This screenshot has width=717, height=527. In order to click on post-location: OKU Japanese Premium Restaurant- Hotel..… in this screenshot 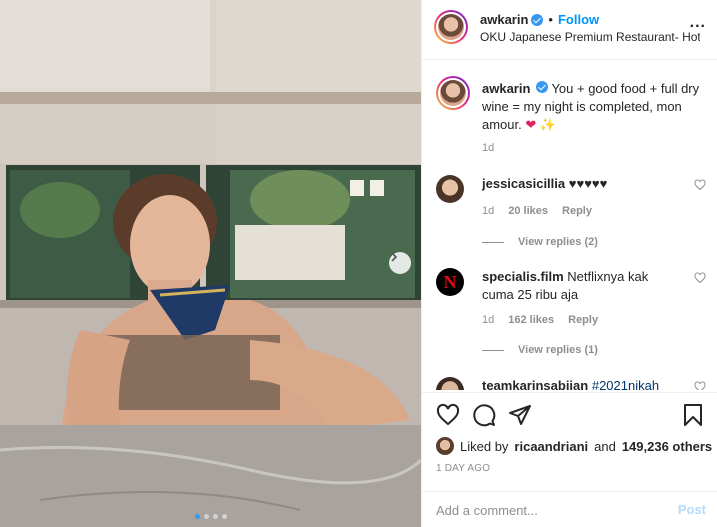, I will do `click(590, 37)`.